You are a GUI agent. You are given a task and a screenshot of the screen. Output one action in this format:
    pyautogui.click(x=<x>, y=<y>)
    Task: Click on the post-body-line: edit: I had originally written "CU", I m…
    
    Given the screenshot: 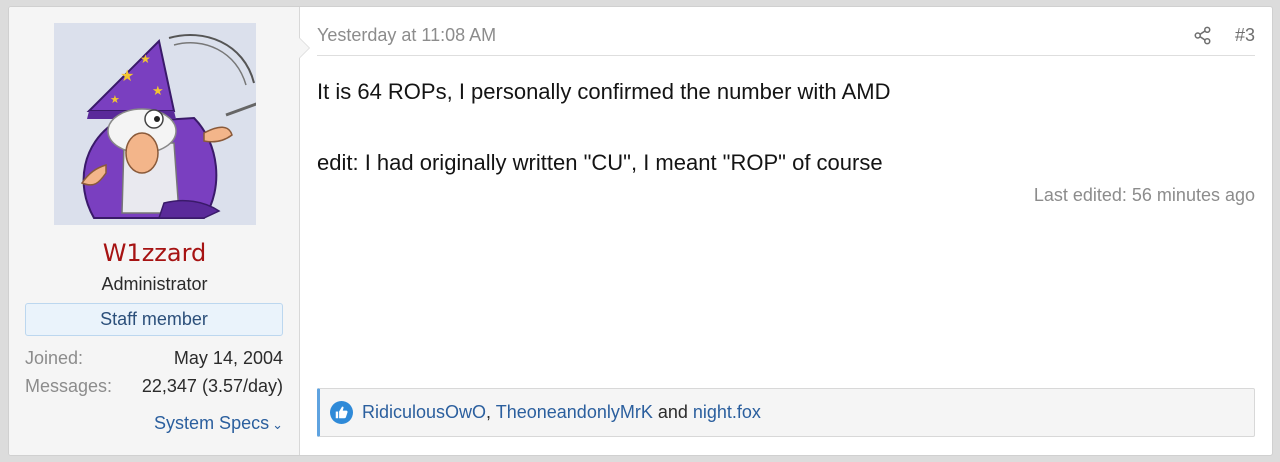 What is the action you would take?
    pyautogui.click(x=600, y=162)
    